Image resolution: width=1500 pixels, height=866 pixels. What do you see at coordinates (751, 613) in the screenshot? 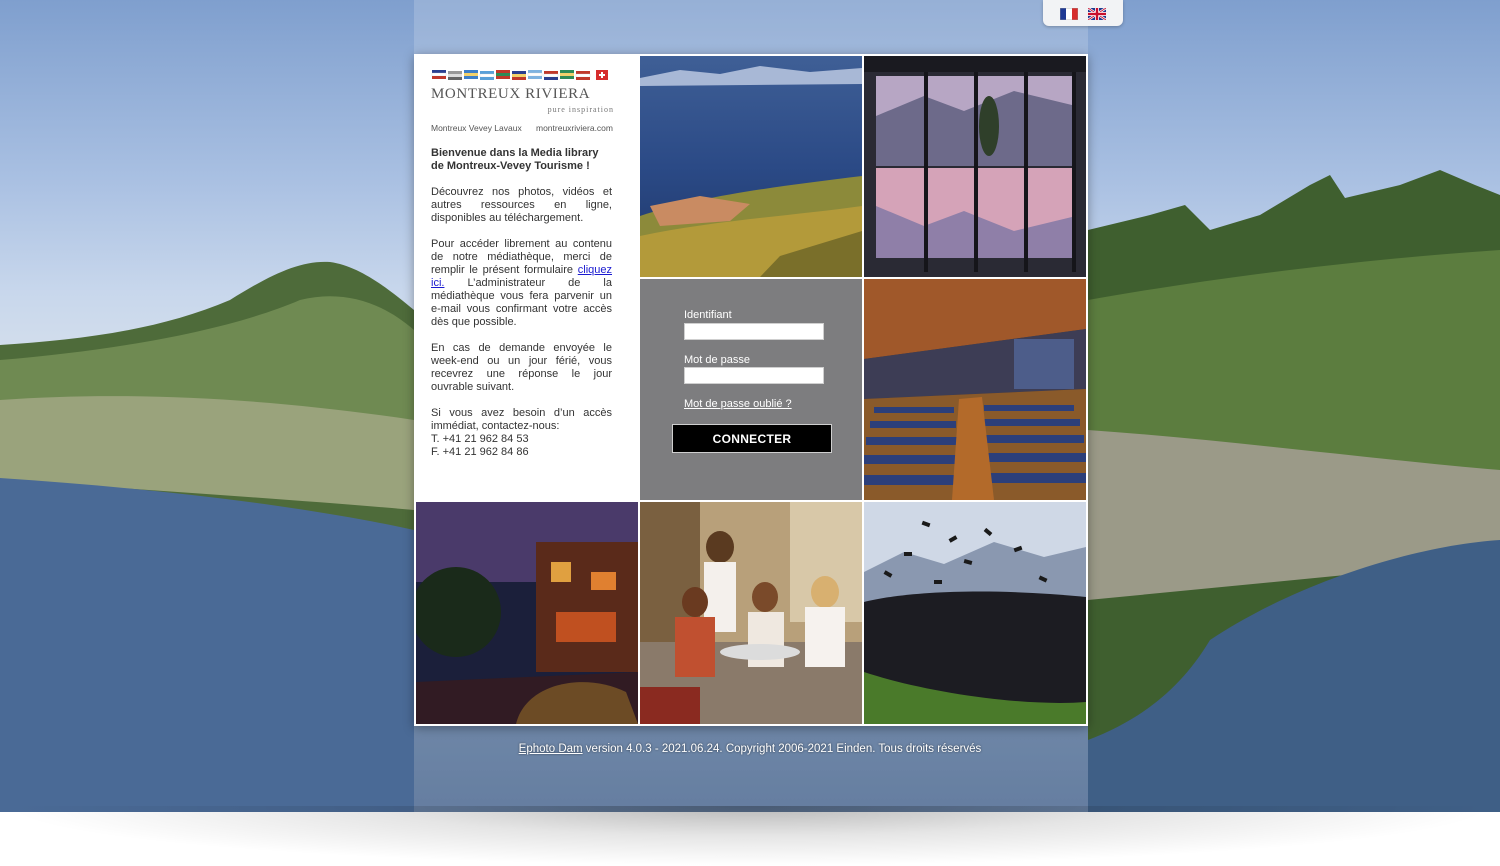
I see `photo-cafe-friends` at bounding box center [751, 613].